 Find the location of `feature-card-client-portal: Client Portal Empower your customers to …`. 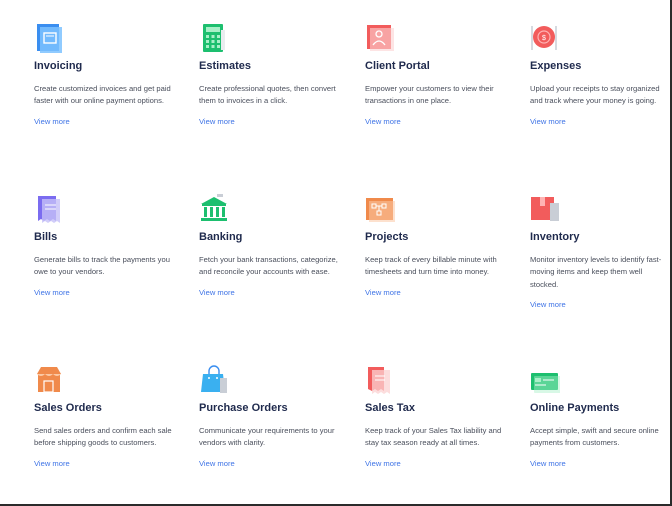

feature-card-client-portal: Client Portal Empower your customers to … is located at coordinates (435, 75).